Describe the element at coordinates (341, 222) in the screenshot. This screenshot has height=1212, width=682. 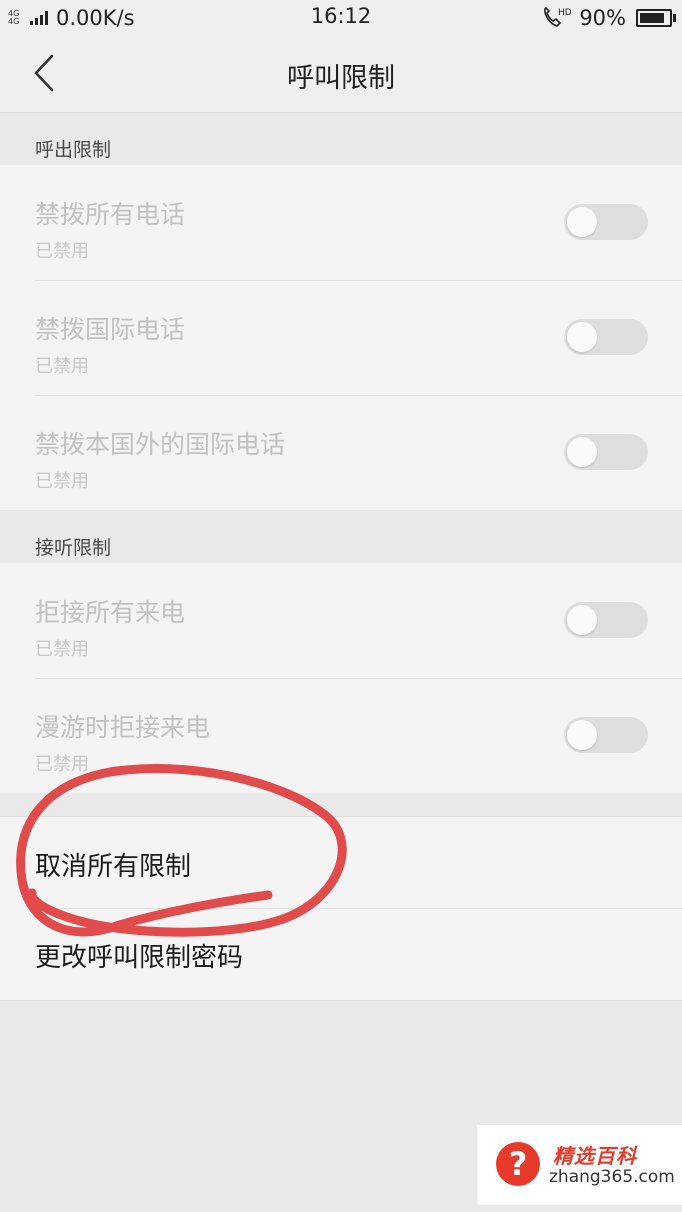
I see `bar-all-outgoing-row: 禁拨所有电话 已禁用` at that location.